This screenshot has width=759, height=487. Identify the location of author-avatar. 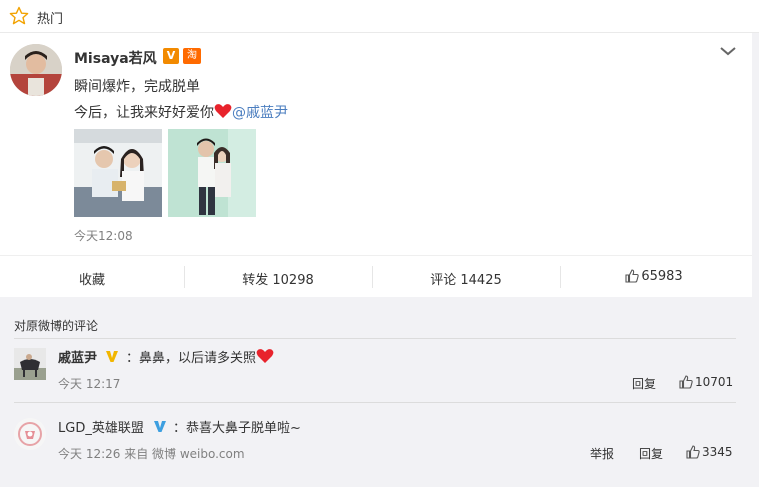
(36, 70).